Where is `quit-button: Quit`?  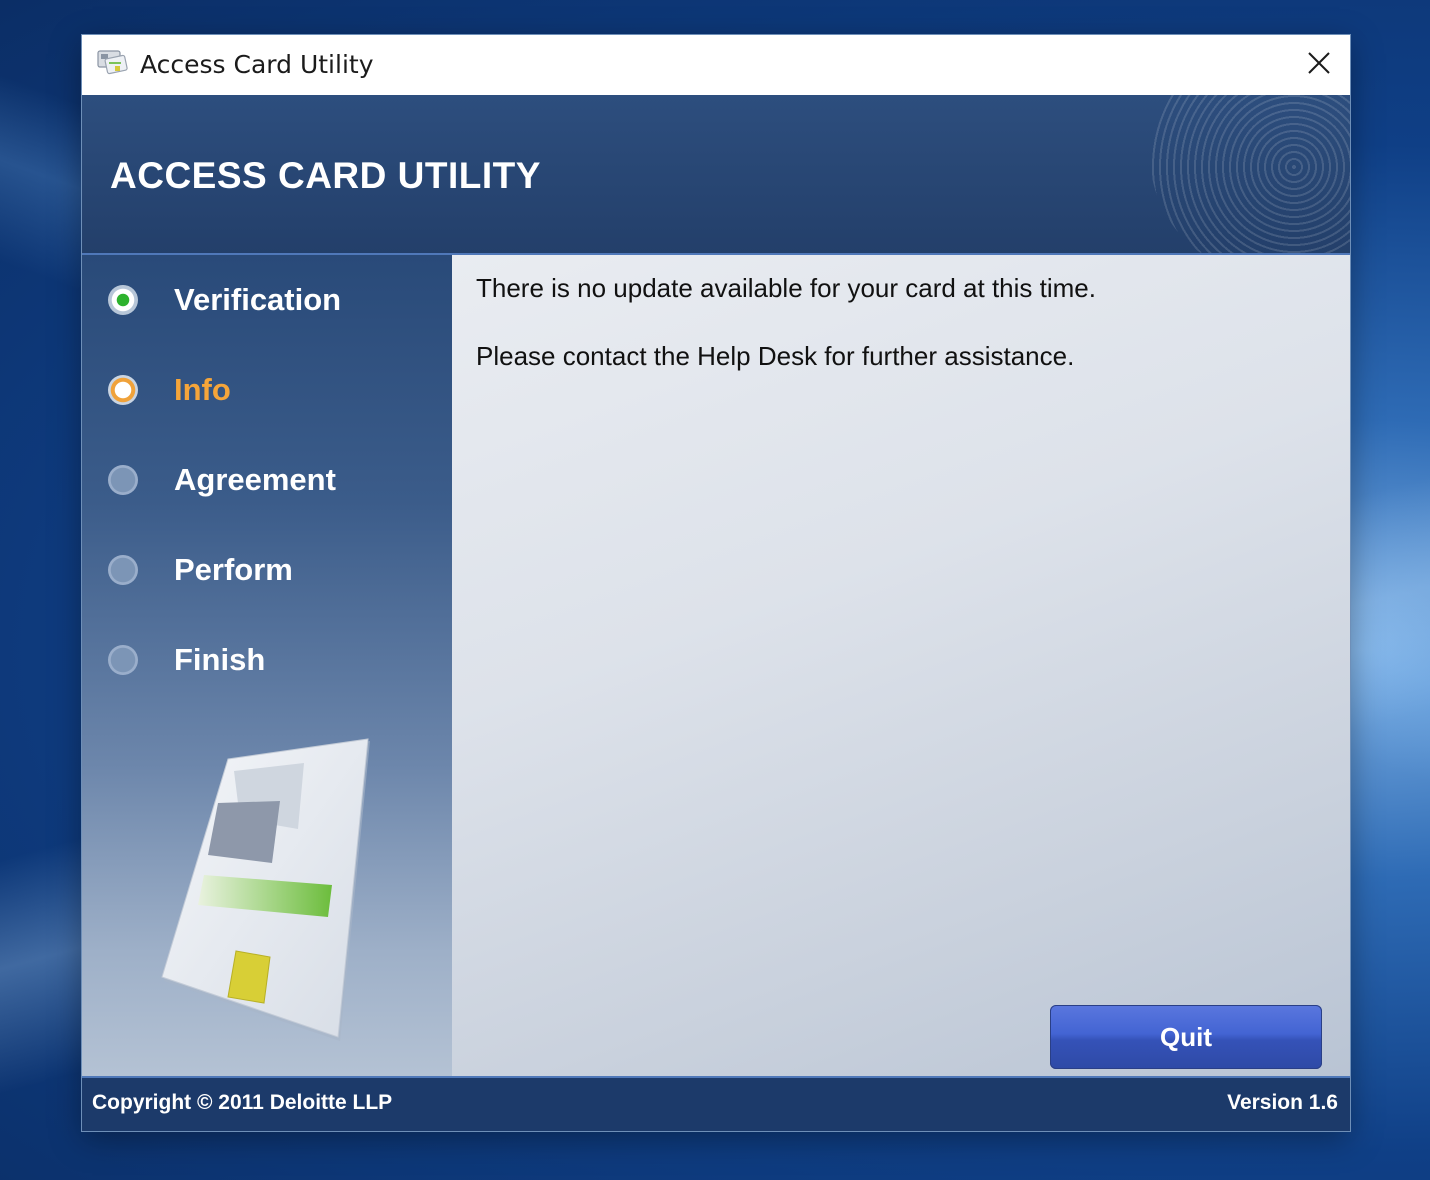
quit-button: Quit is located at coordinates (1186, 1037).